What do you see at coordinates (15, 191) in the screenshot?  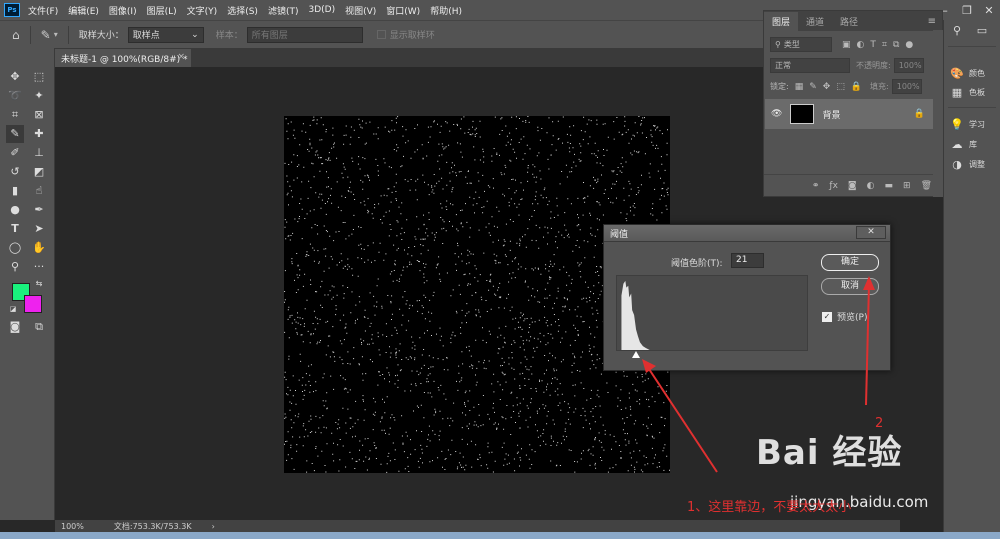 I see `gradient-tool-icon: ▮` at bounding box center [15, 191].